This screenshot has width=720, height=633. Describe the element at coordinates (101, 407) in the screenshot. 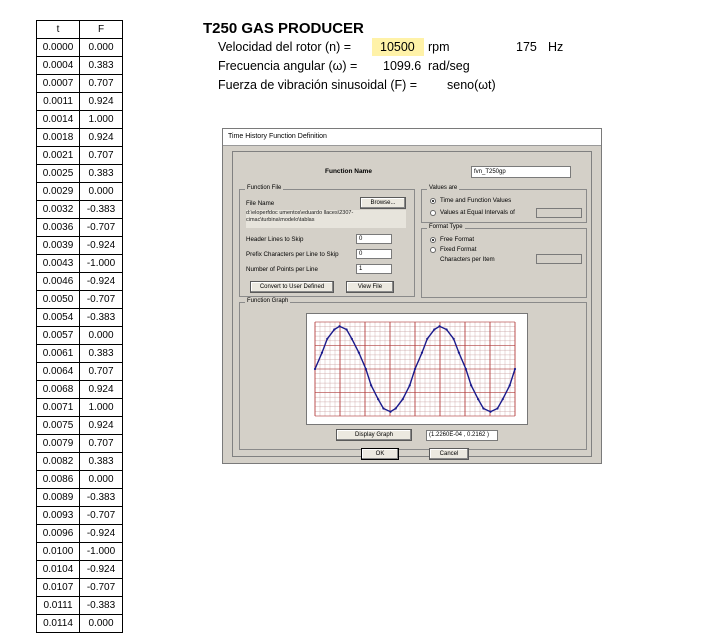

I see `cell-f: 1.000` at that location.